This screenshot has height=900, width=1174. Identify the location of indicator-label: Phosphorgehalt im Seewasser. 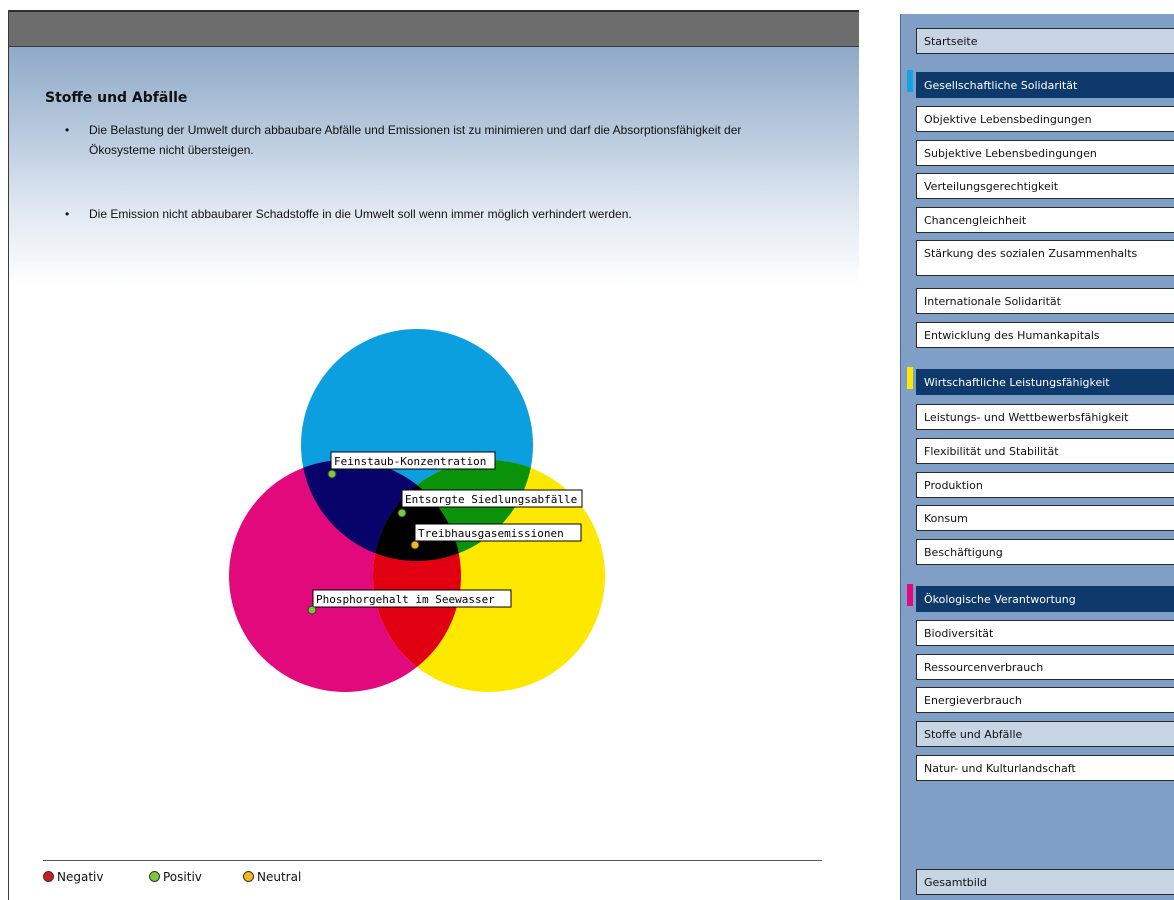
(405, 599).